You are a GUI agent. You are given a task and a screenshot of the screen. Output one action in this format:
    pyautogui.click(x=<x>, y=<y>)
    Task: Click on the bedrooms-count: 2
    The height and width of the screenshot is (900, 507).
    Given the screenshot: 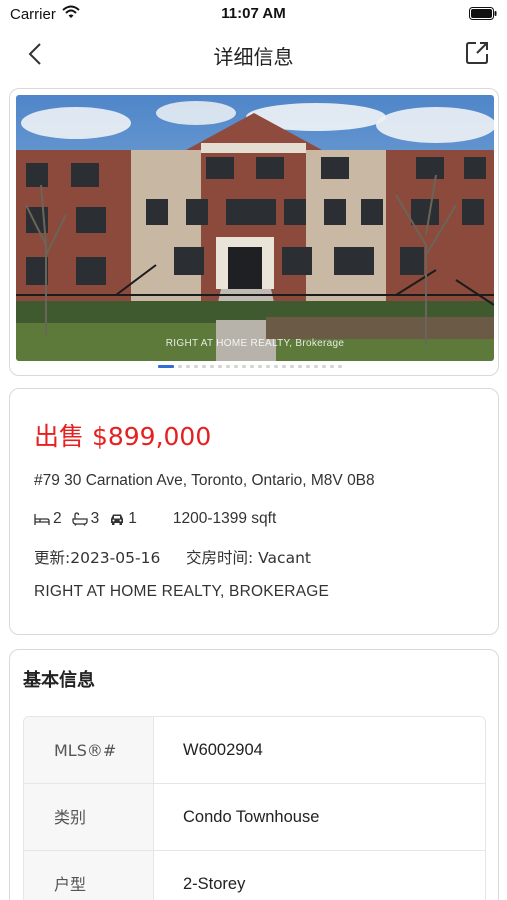 What is the action you would take?
    pyautogui.click(x=57, y=518)
    